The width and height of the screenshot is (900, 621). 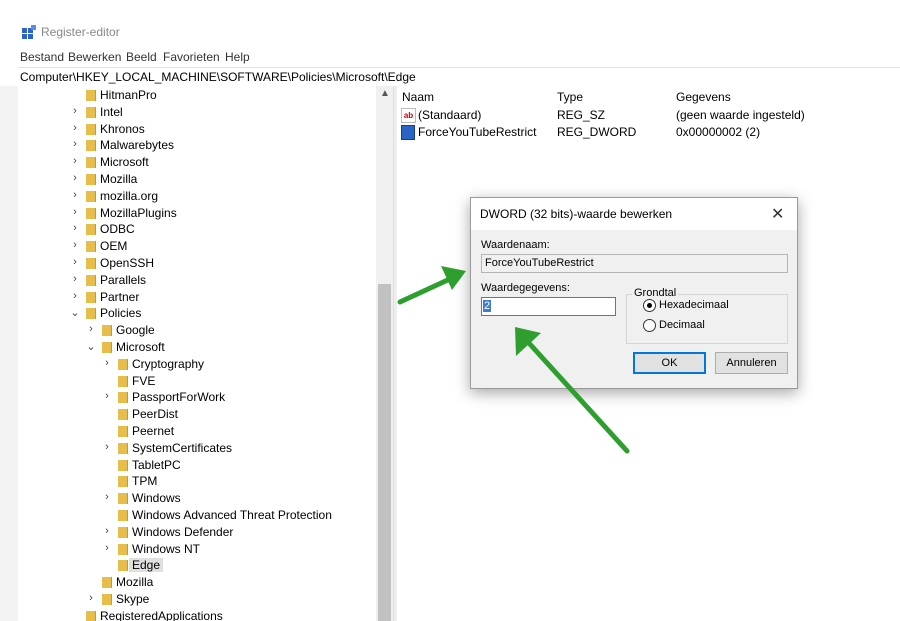 I want to click on annotation-arrows, so click(x=513, y=360).